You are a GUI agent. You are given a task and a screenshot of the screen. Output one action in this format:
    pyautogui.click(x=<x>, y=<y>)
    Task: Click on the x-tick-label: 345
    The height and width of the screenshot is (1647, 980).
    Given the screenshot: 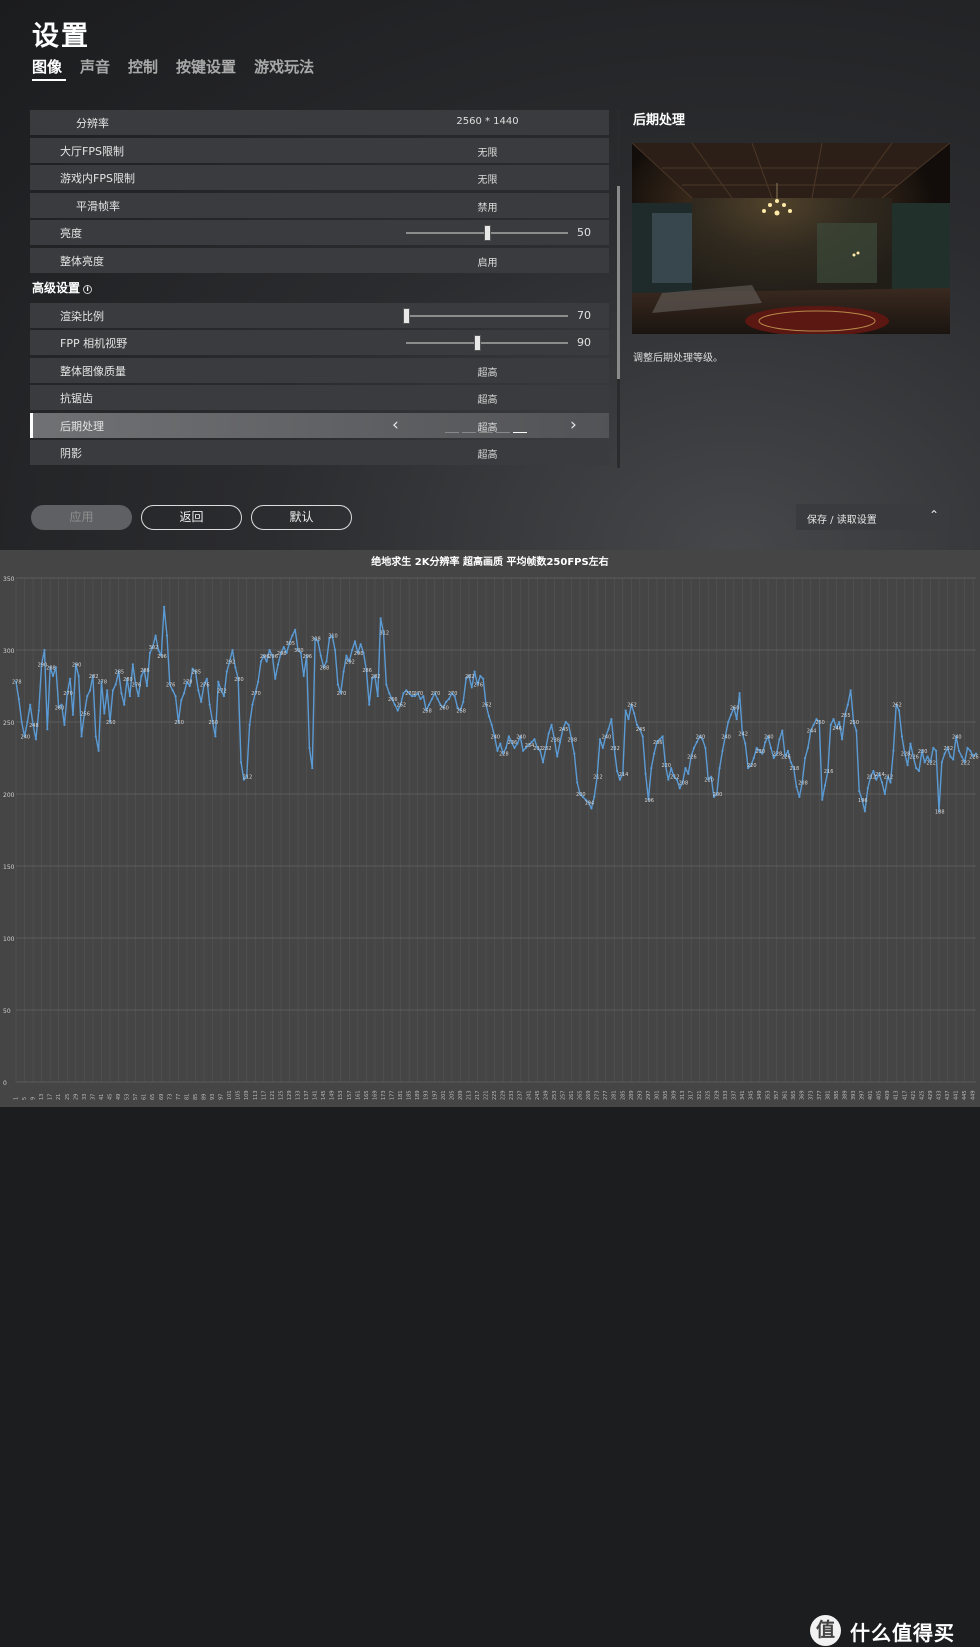 What is the action you would take?
    pyautogui.click(x=751, y=1095)
    